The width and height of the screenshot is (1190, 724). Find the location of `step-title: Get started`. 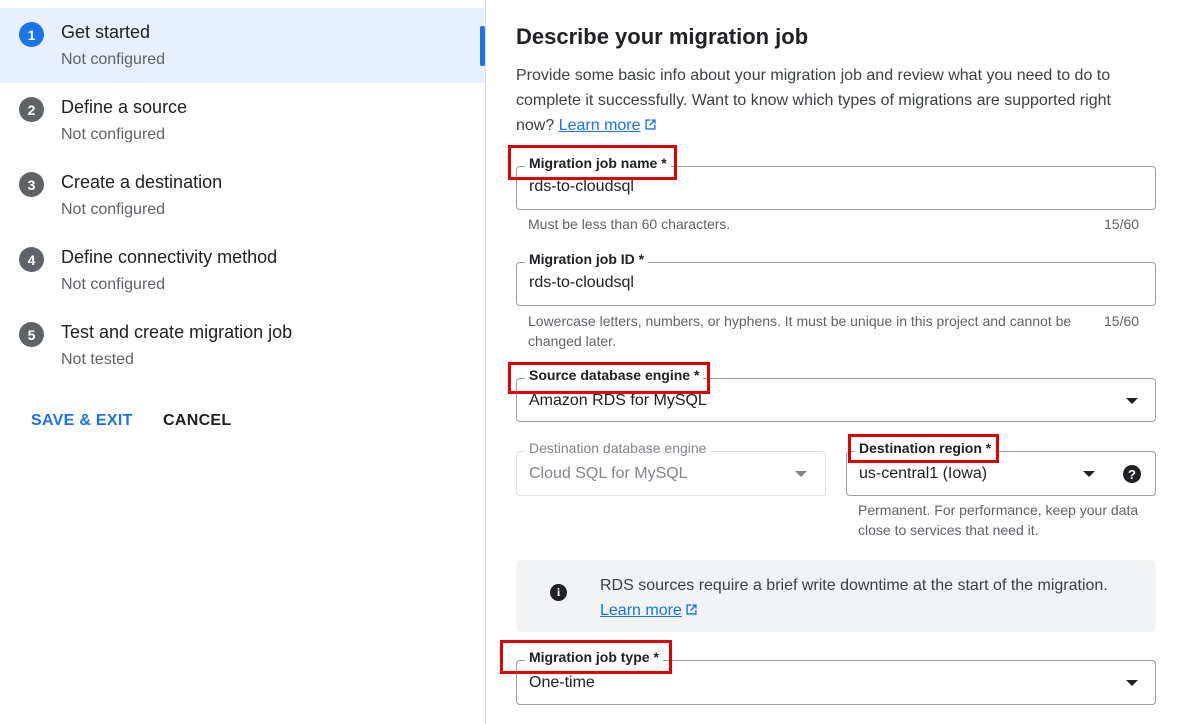

step-title: Get started is located at coordinates (106, 32).